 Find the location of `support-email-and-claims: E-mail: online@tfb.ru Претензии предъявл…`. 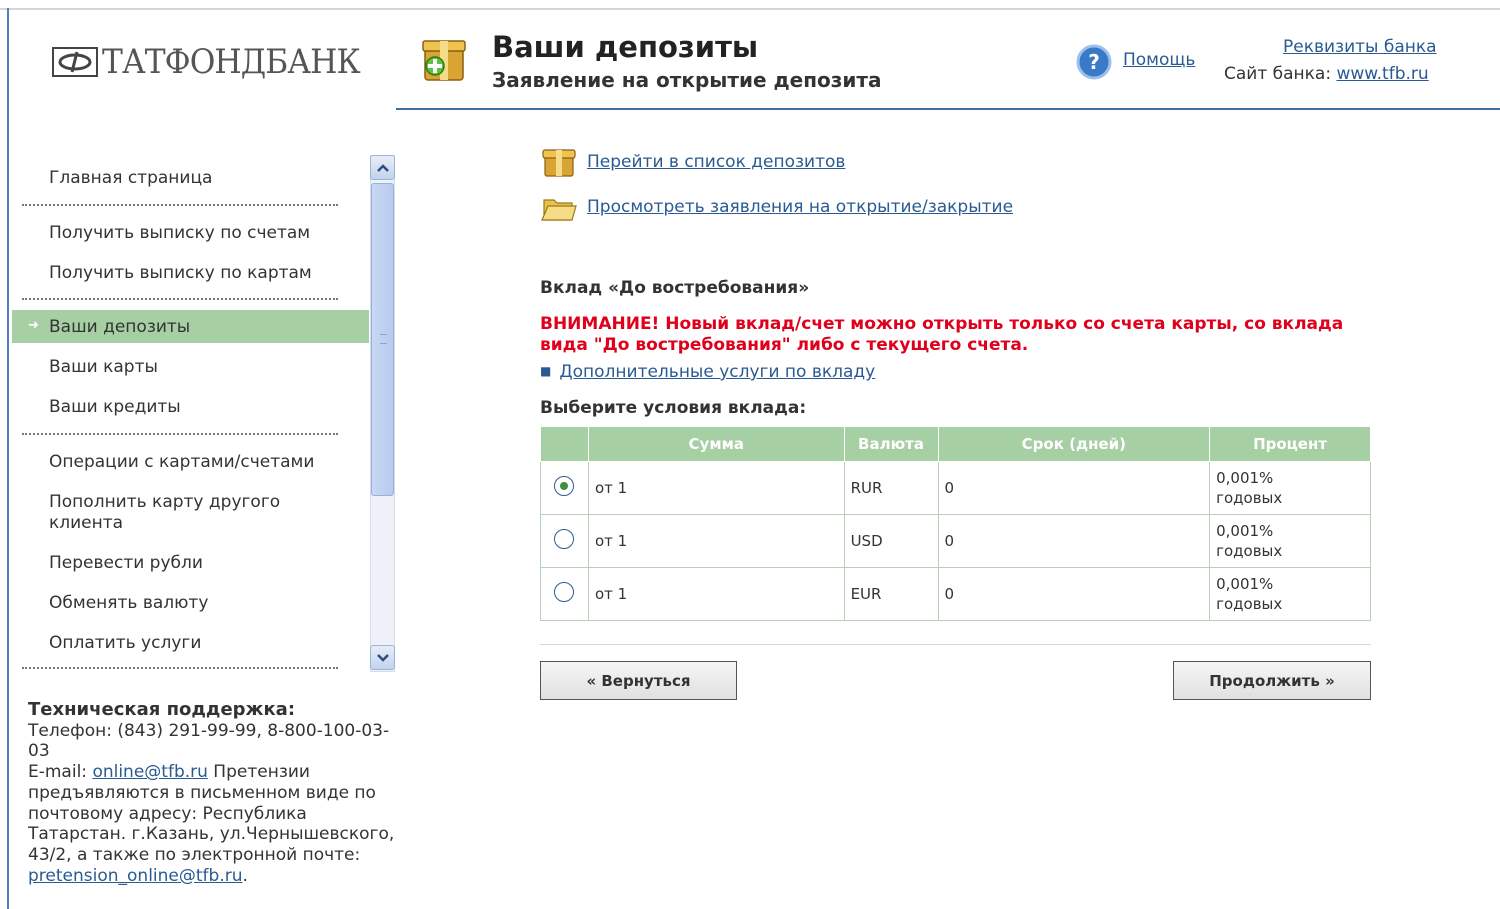

support-email-and-claims: E-mail: online@tfb.ru Претензии предъявл… is located at coordinates (214, 824).